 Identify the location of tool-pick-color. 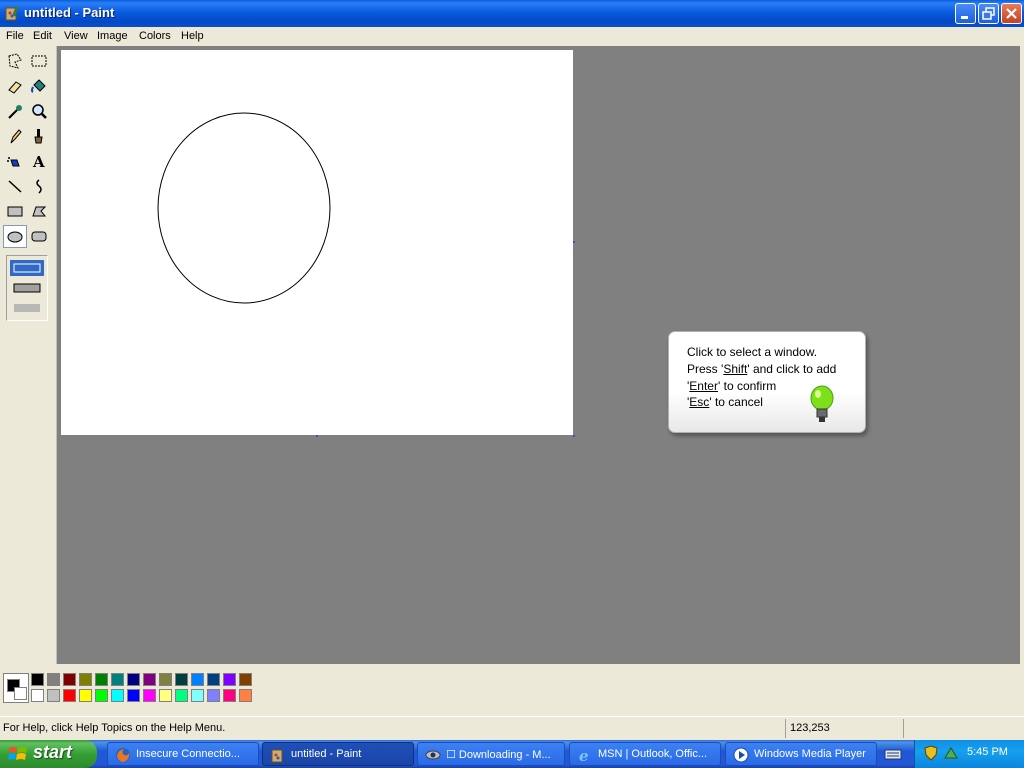
(15, 111).